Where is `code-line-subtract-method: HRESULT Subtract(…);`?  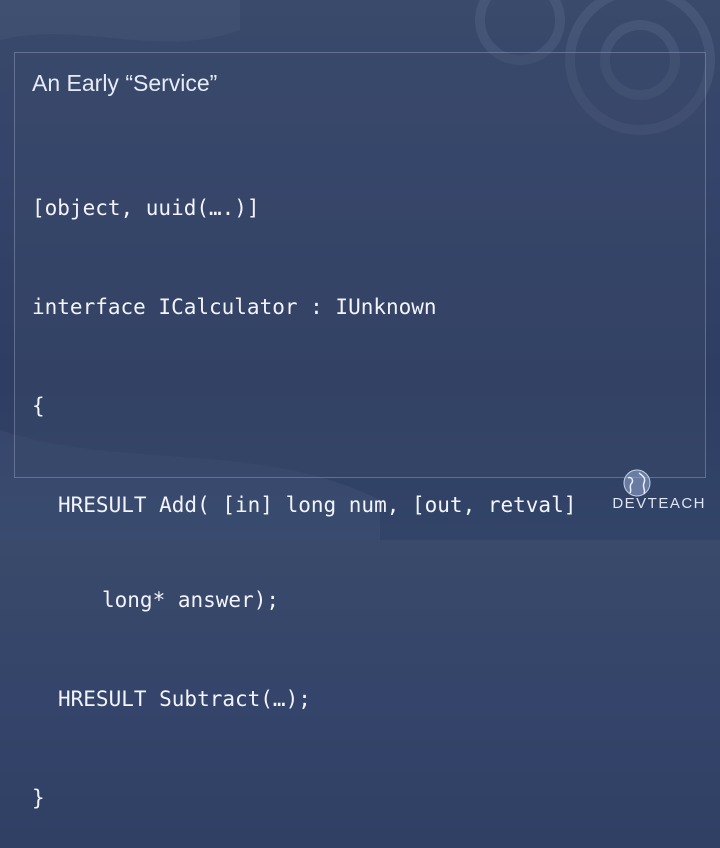 code-line-subtract-method: HRESULT Subtract(…); is located at coordinates (184, 699).